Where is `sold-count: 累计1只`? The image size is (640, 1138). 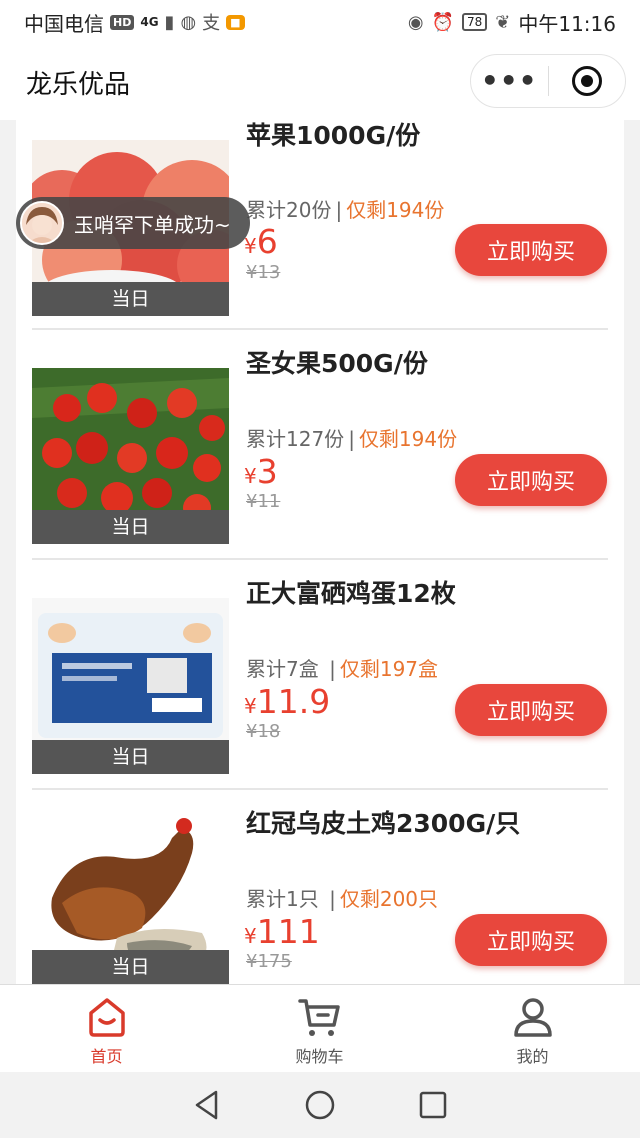
sold-count: 累计1只 is located at coordinates (282, 899).